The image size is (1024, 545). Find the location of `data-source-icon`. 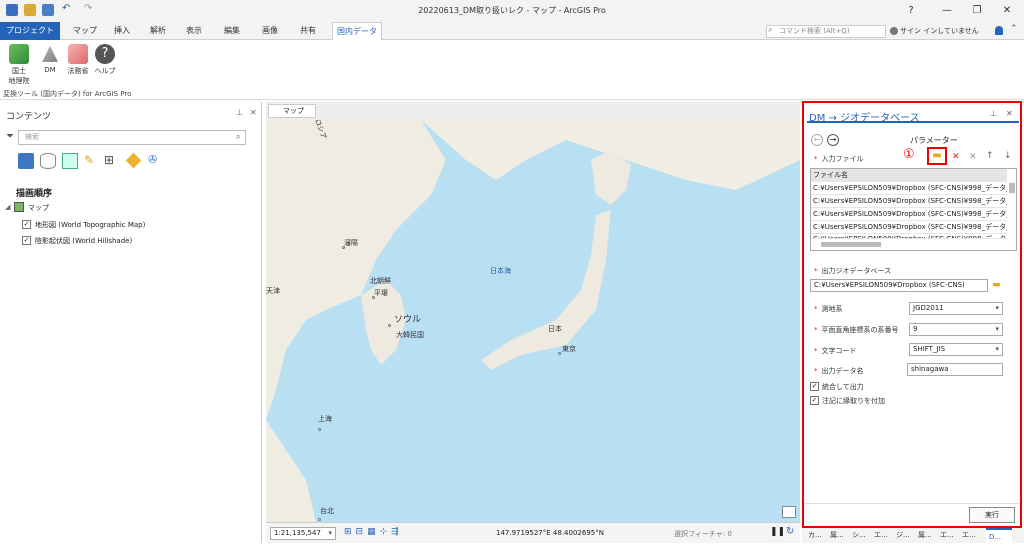

data-source-icon is located at coordinates (48, 161).